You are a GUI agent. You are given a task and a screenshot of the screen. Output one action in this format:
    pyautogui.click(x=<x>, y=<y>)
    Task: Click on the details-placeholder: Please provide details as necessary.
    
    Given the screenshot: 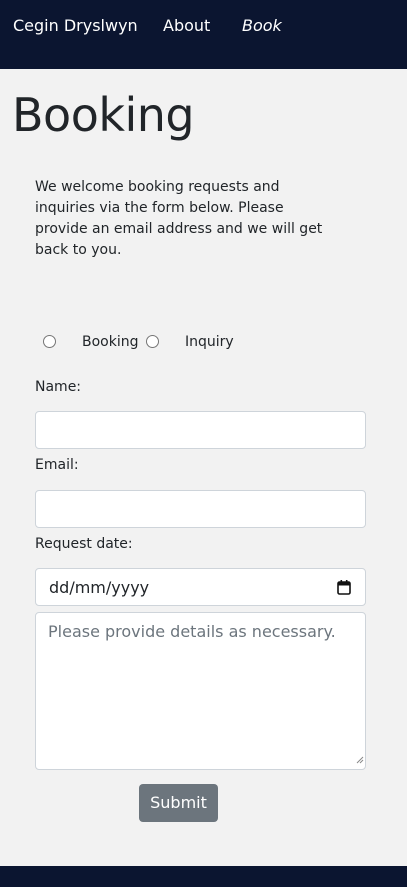 What is the action you would take?
    pyautogui.click(x=192, y=631)
    